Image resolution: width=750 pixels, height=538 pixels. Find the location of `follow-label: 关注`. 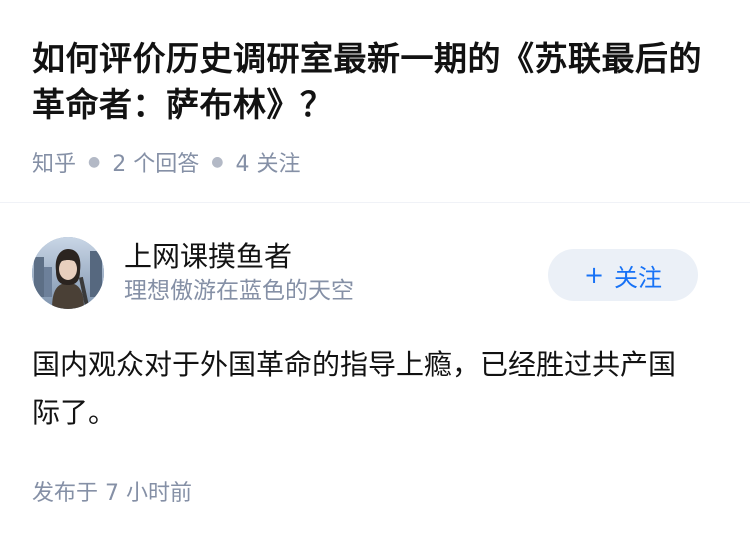

follow-label: 关注 is located at coordinates (638, 277).